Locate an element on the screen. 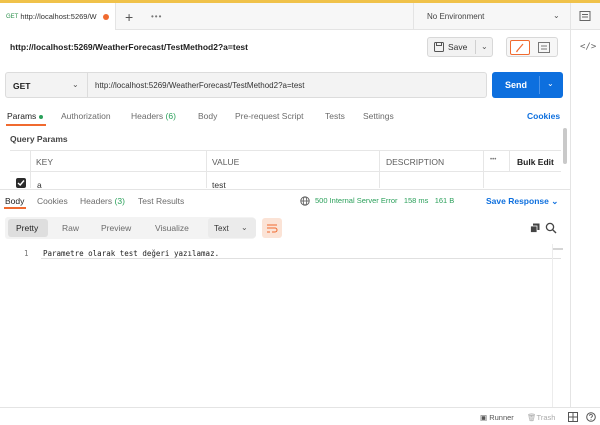 The height and width of the screenshot is (425, 600). query-params-title: Query Params is located at coordinates (39, 139).